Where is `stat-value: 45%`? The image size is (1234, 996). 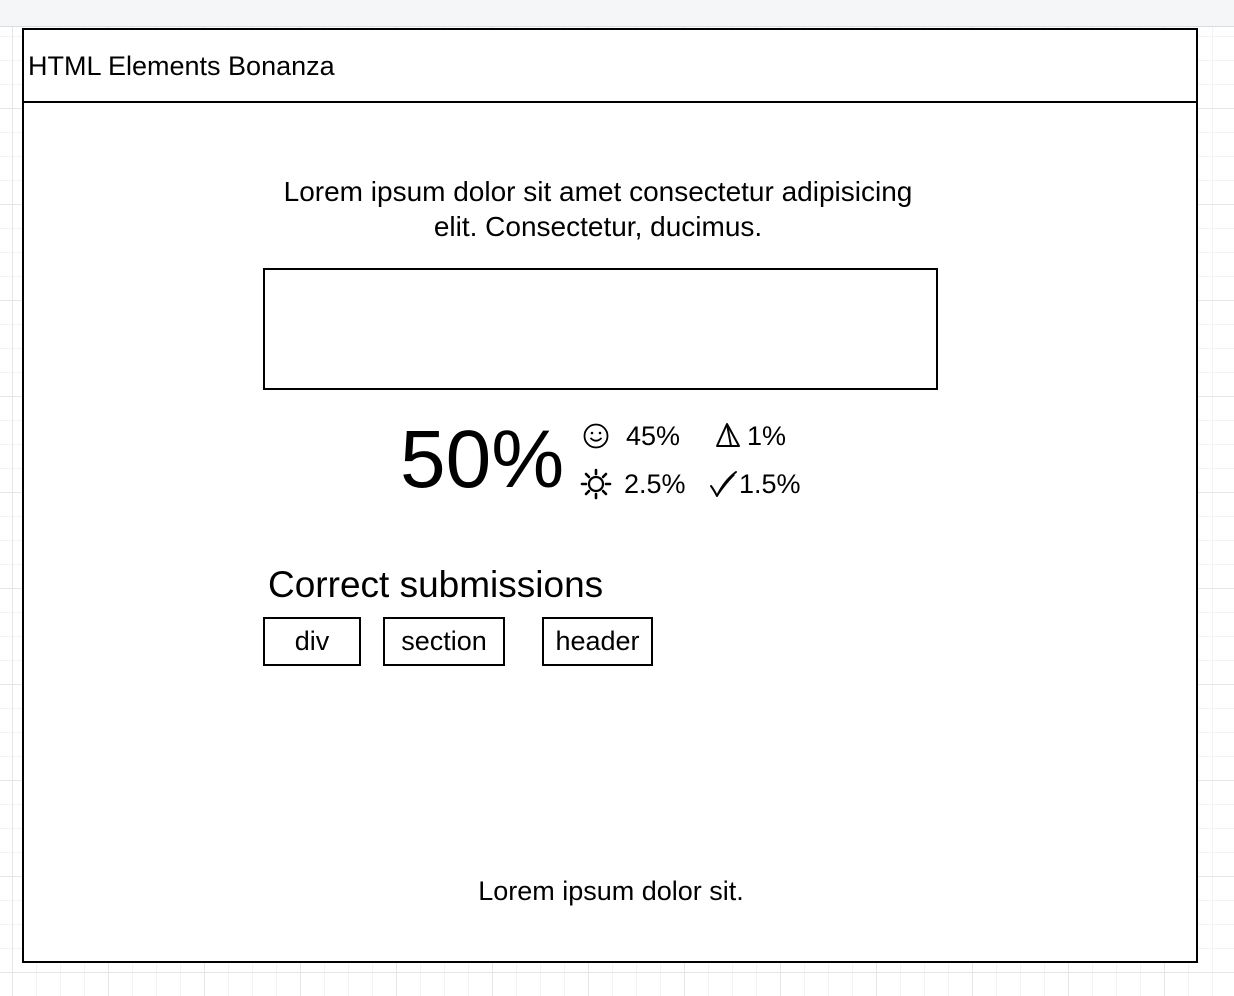 stat-value: 45% is located at coordinates (653, 436).